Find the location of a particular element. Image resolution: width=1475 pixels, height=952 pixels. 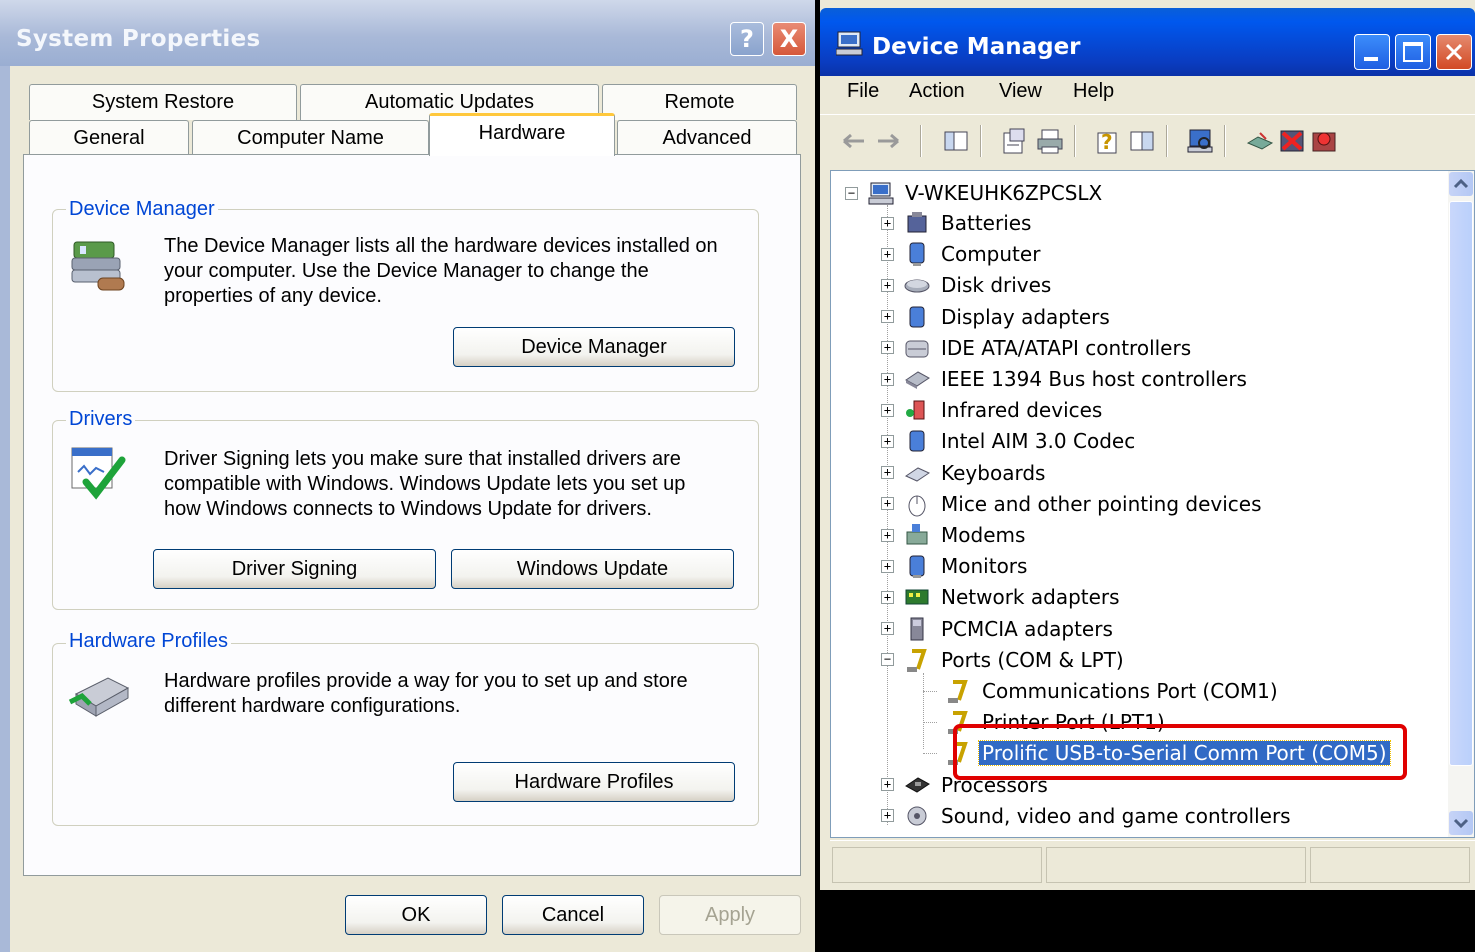

tree-item-pcmcia: + PCMCIA adapters is located at coordinates (998, 629).